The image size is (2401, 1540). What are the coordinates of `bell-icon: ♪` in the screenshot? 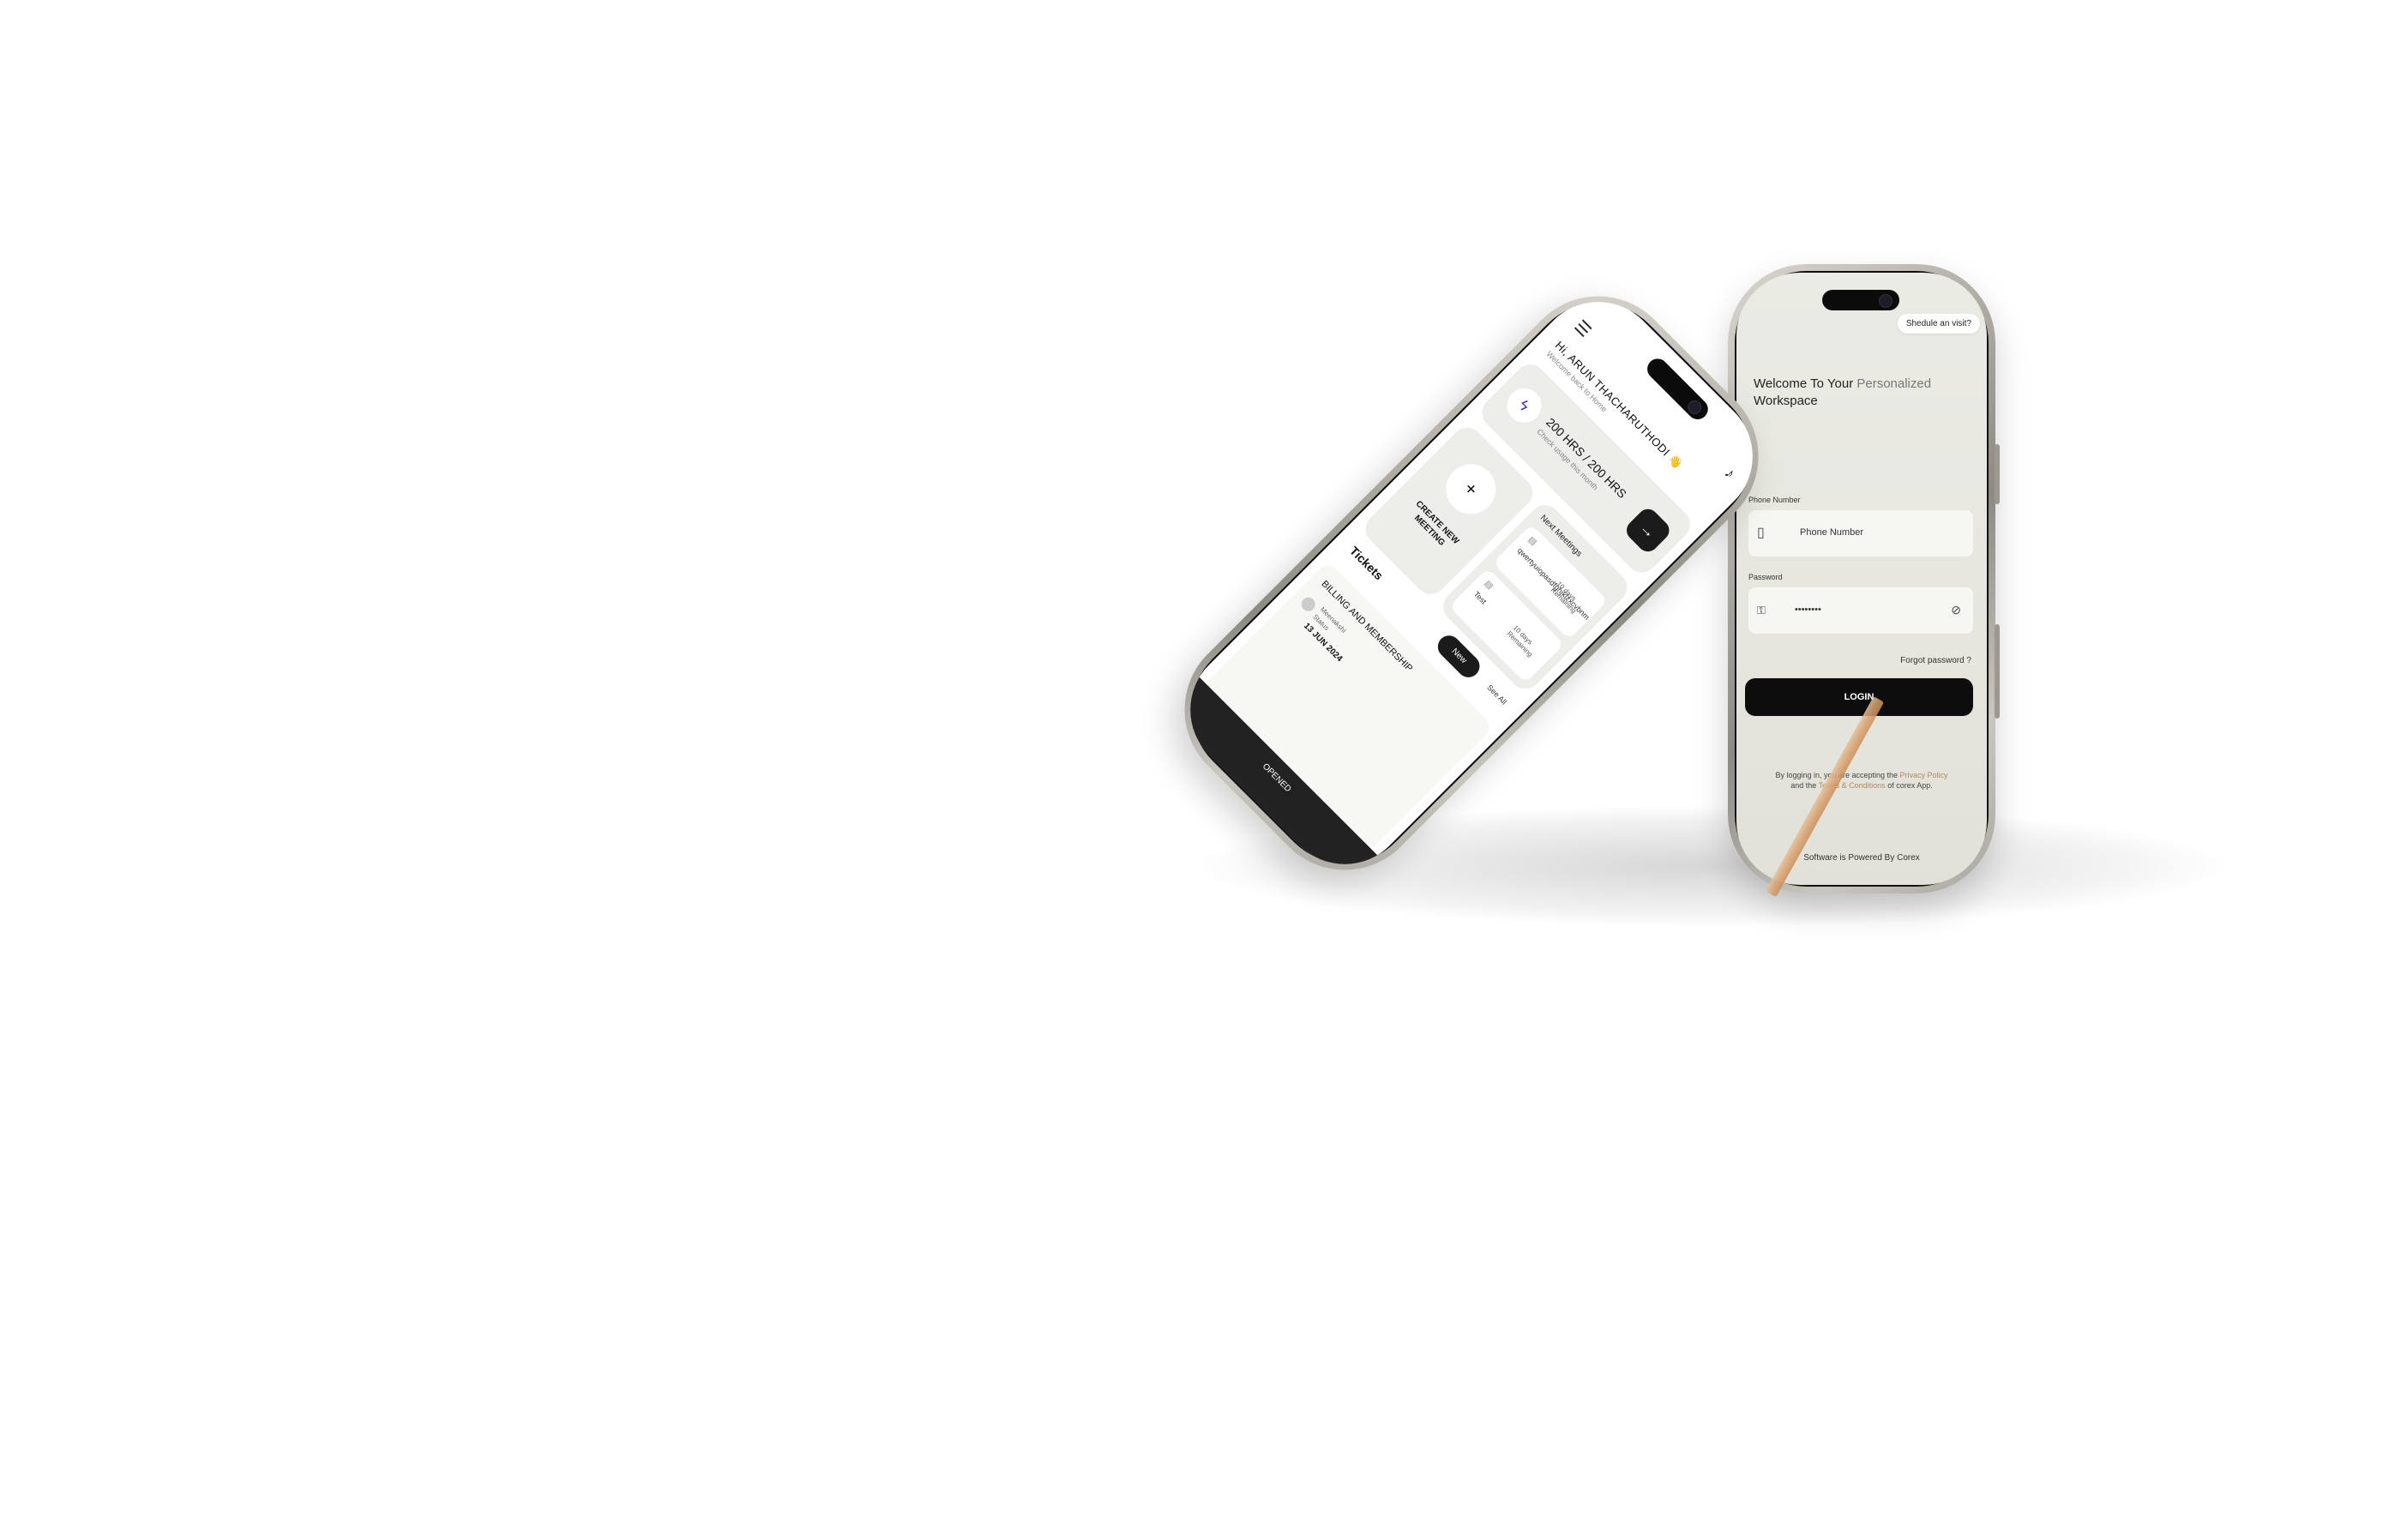 It's located at (1730, 473).